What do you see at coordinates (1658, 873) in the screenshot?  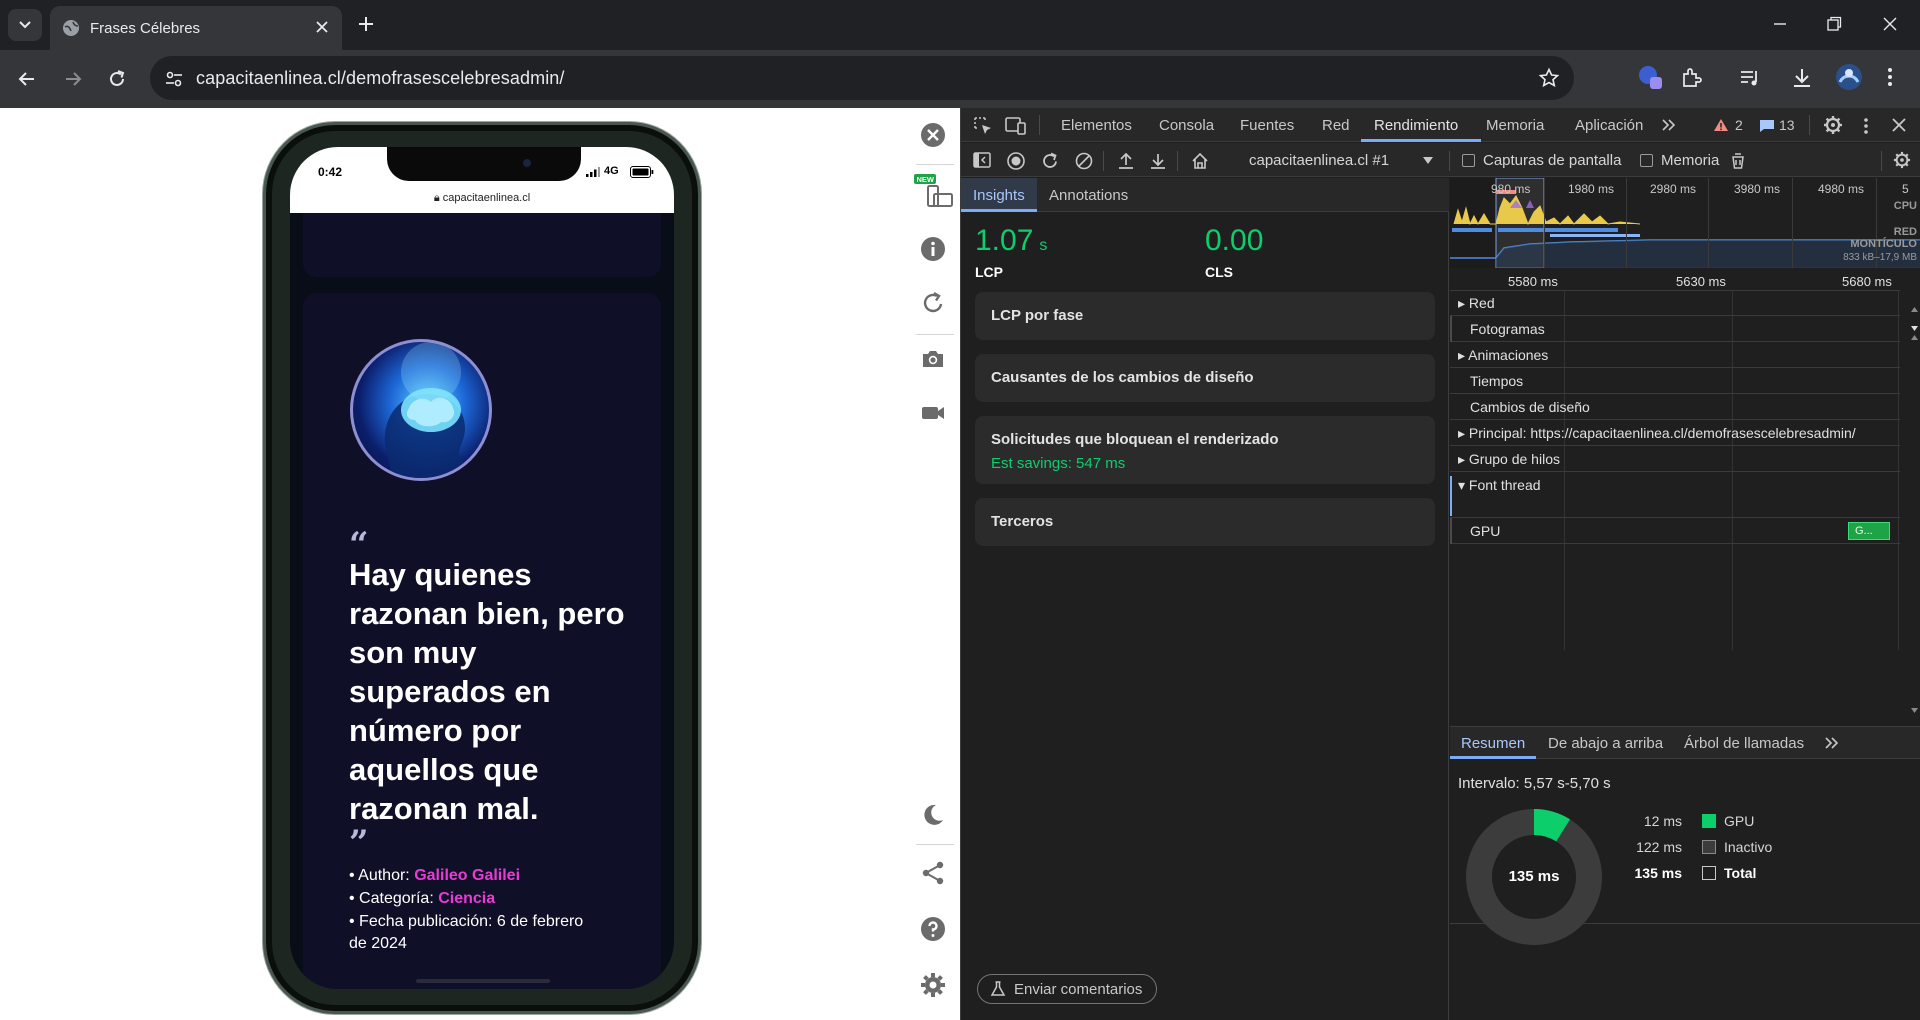 I see `legend-value-total: 135 ms` at bounding box center [1658, 873].